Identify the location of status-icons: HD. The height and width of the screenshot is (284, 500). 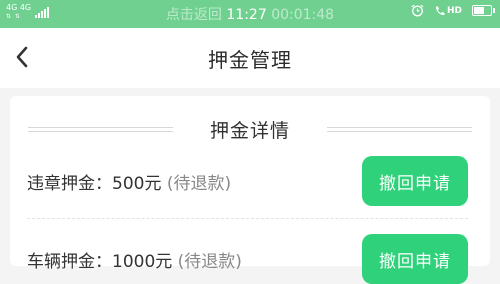
(453, 10).